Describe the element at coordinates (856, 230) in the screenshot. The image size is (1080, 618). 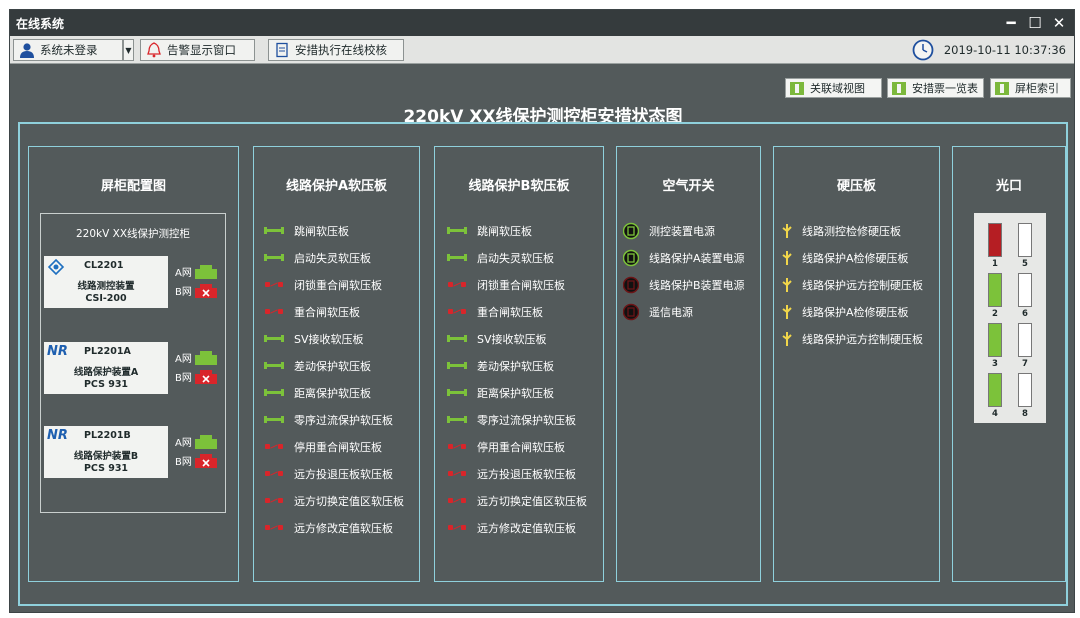
I see `hard-plate-row: 线路测控检修硬压板` at that location.